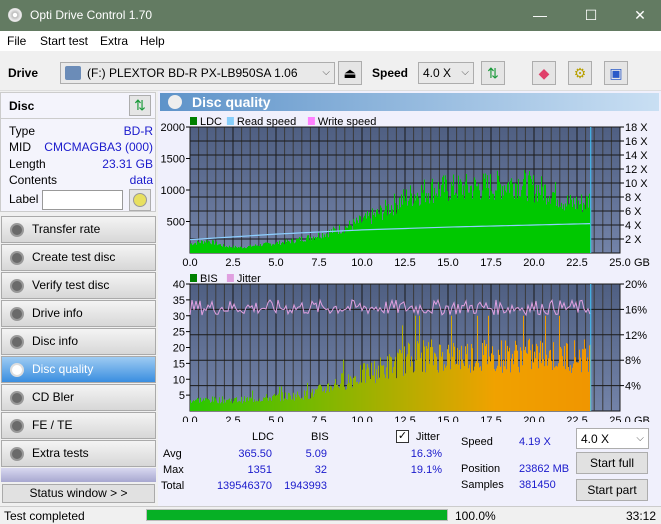 This screenshot has width=661, height=524. Describe the element at coordinates (409, 102) in the screenshot. I see `disc-quality-header: Disc quality` at that location.